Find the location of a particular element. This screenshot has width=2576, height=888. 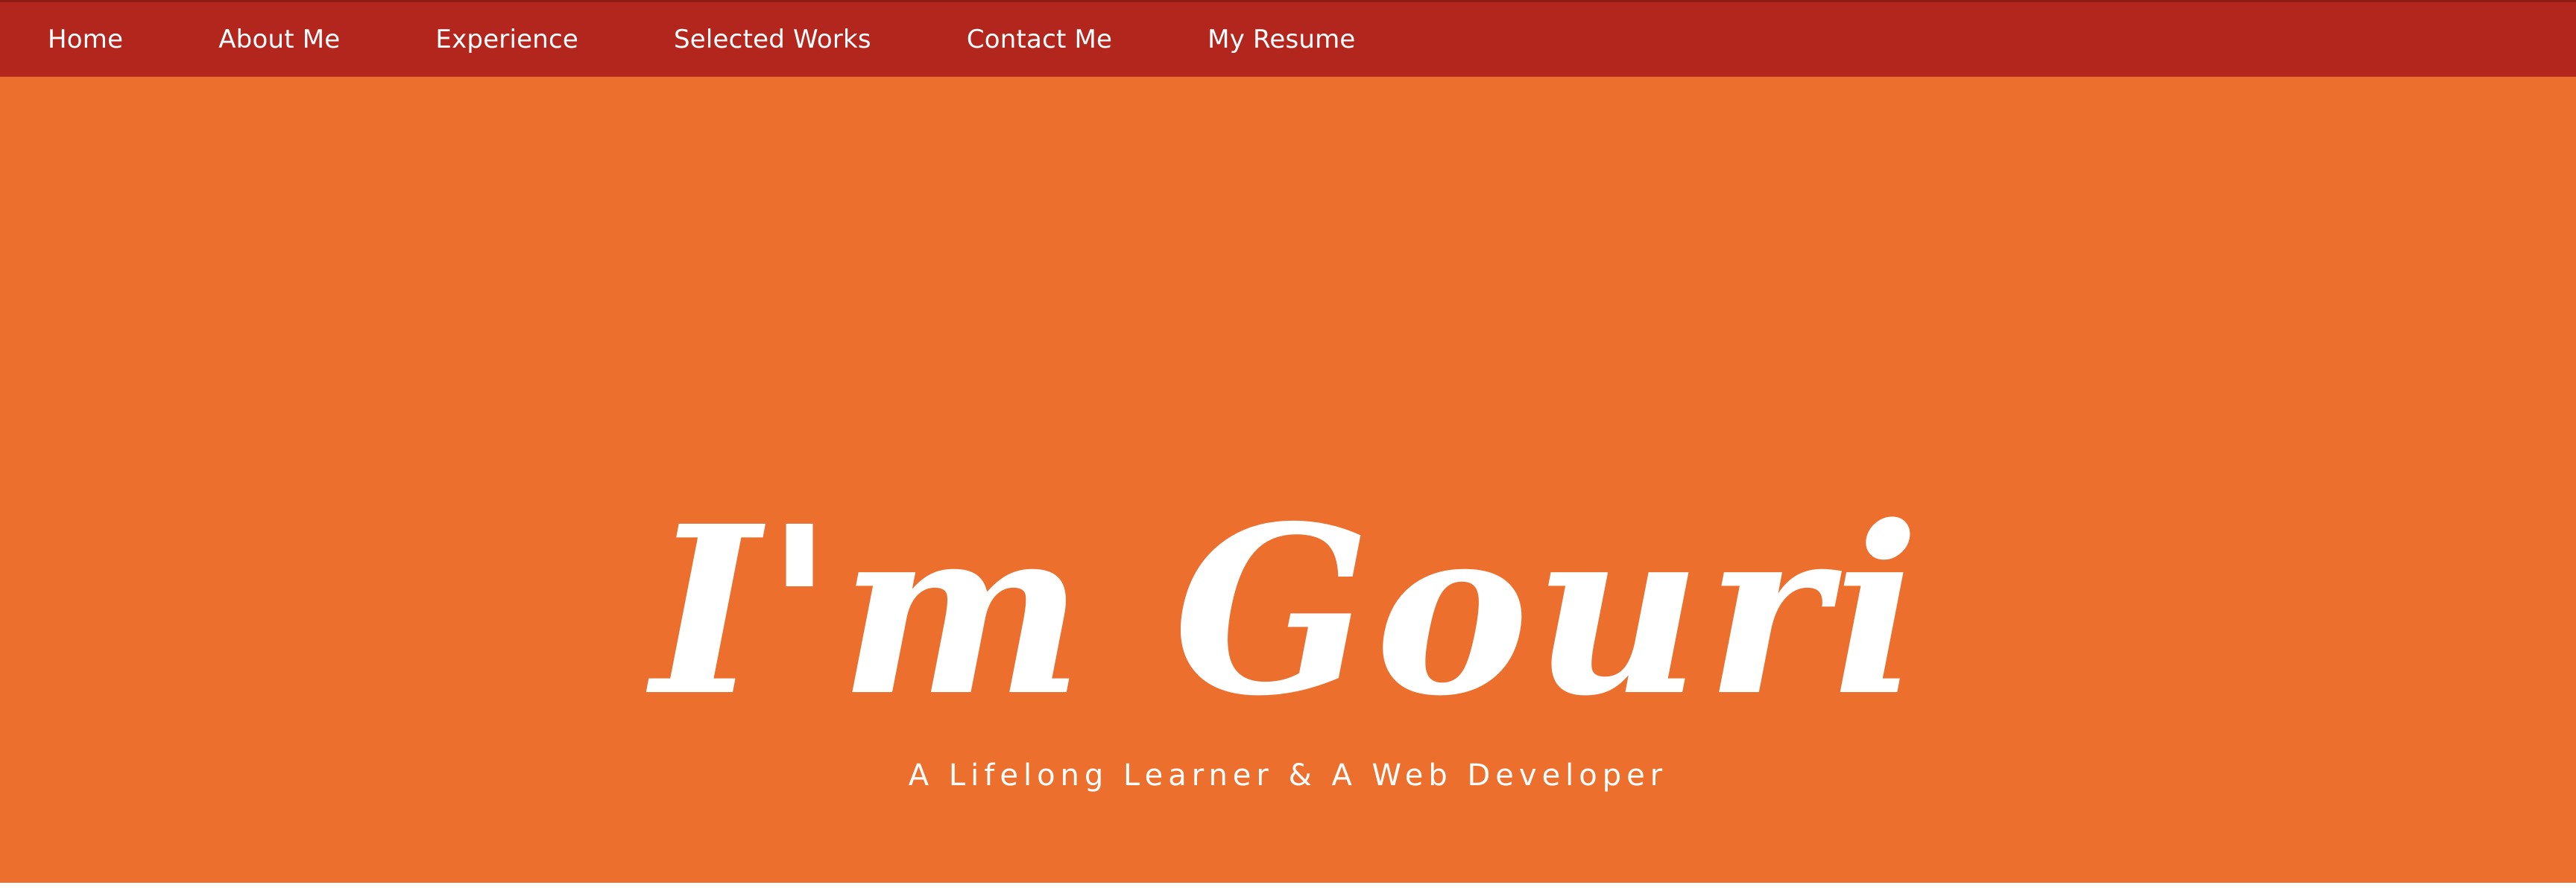

nav-link-about-me: About Me is located at coordinates (279, 39).